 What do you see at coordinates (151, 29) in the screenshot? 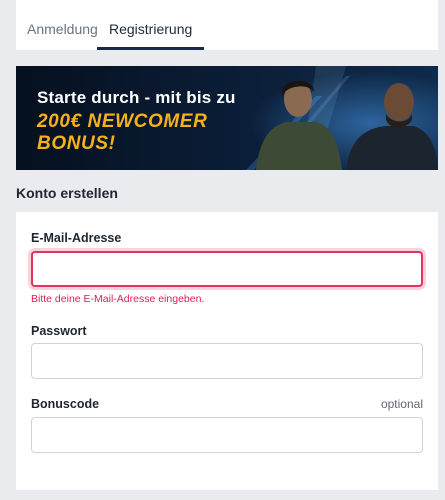
I see `tab-registrierung-label: Registrierung` at bounding box center [151, 29].